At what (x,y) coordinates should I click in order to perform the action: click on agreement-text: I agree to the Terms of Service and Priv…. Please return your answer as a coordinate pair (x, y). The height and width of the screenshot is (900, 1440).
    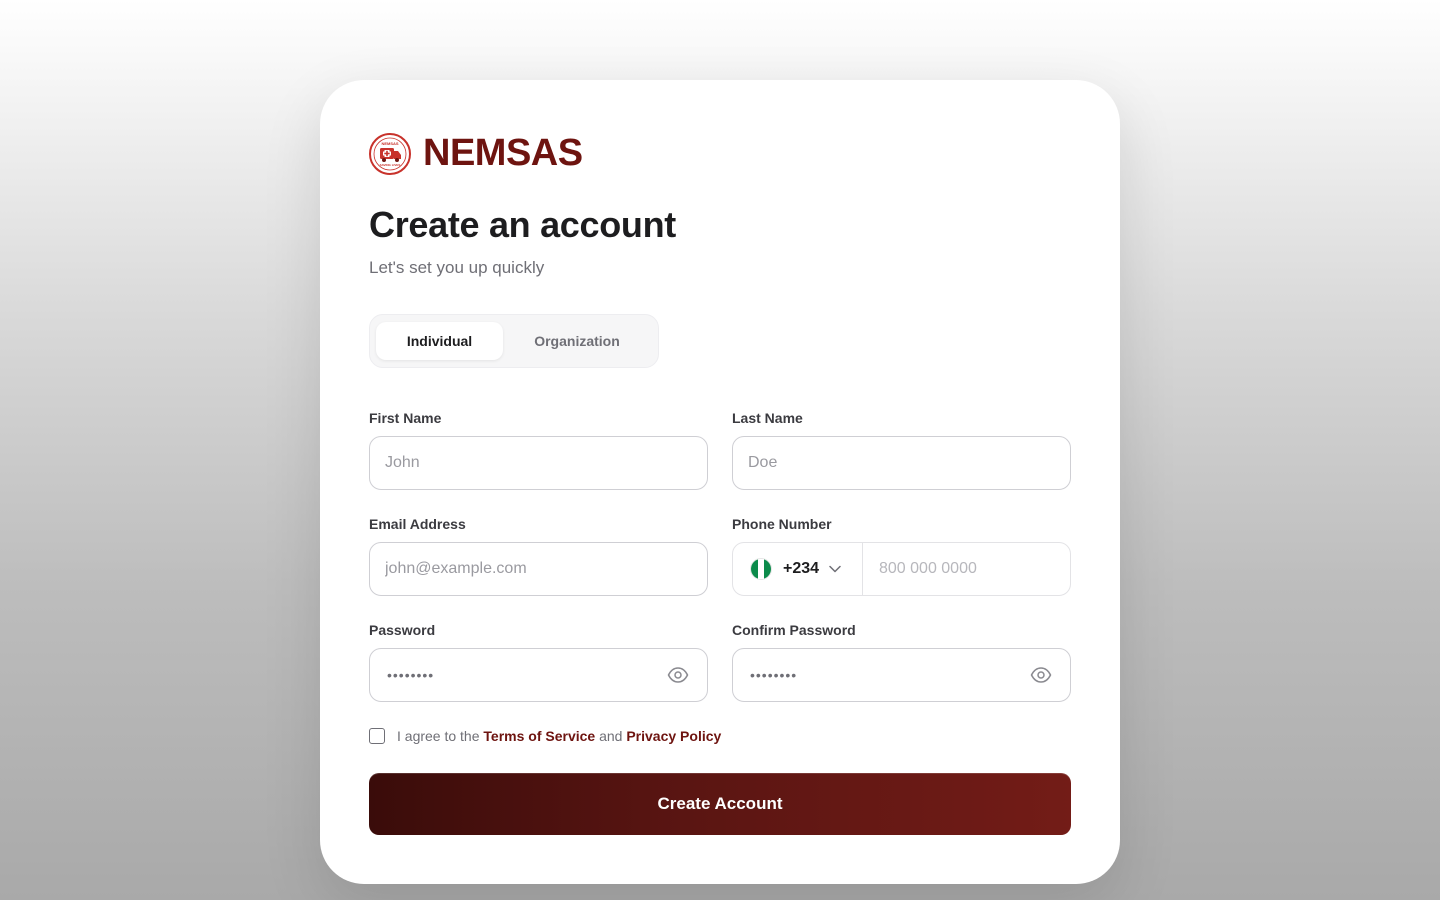
    Looking at the image, I should click on (559, 736).